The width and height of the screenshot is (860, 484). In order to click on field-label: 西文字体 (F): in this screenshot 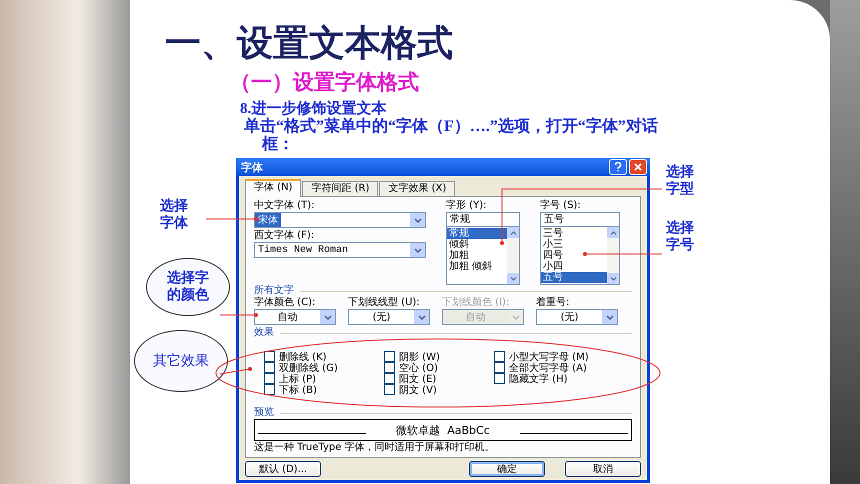, I will do `click(285, 236)`.